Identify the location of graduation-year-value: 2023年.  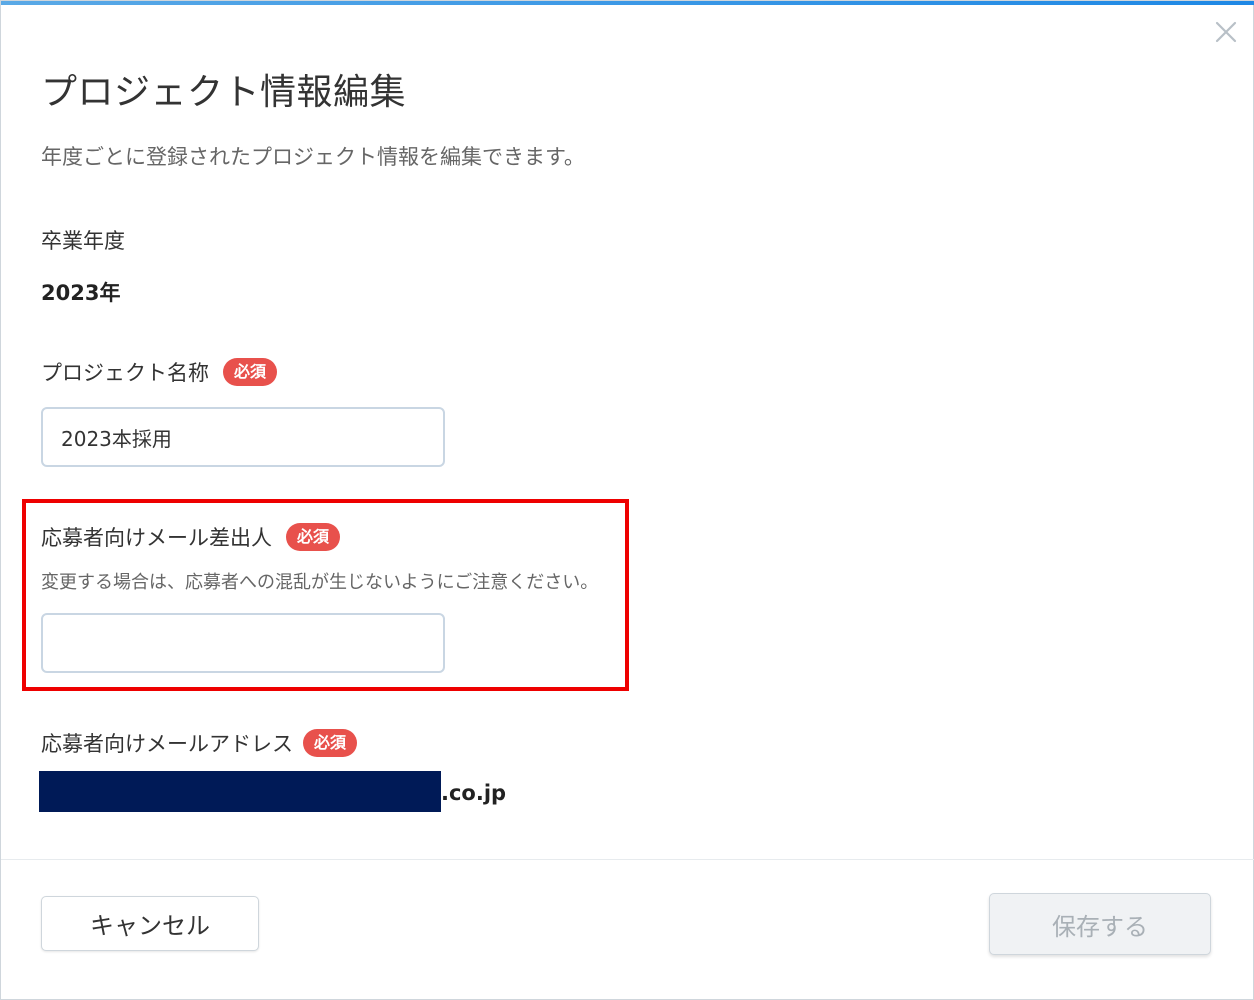
(81, 293).